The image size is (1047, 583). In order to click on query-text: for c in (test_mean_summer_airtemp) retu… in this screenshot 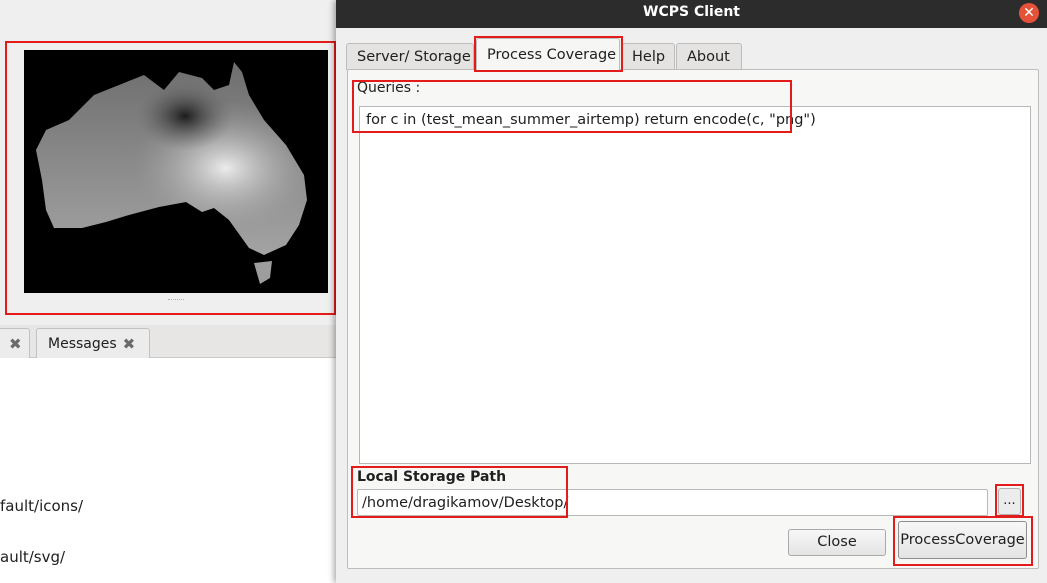, I will do `click(591, 120)`.